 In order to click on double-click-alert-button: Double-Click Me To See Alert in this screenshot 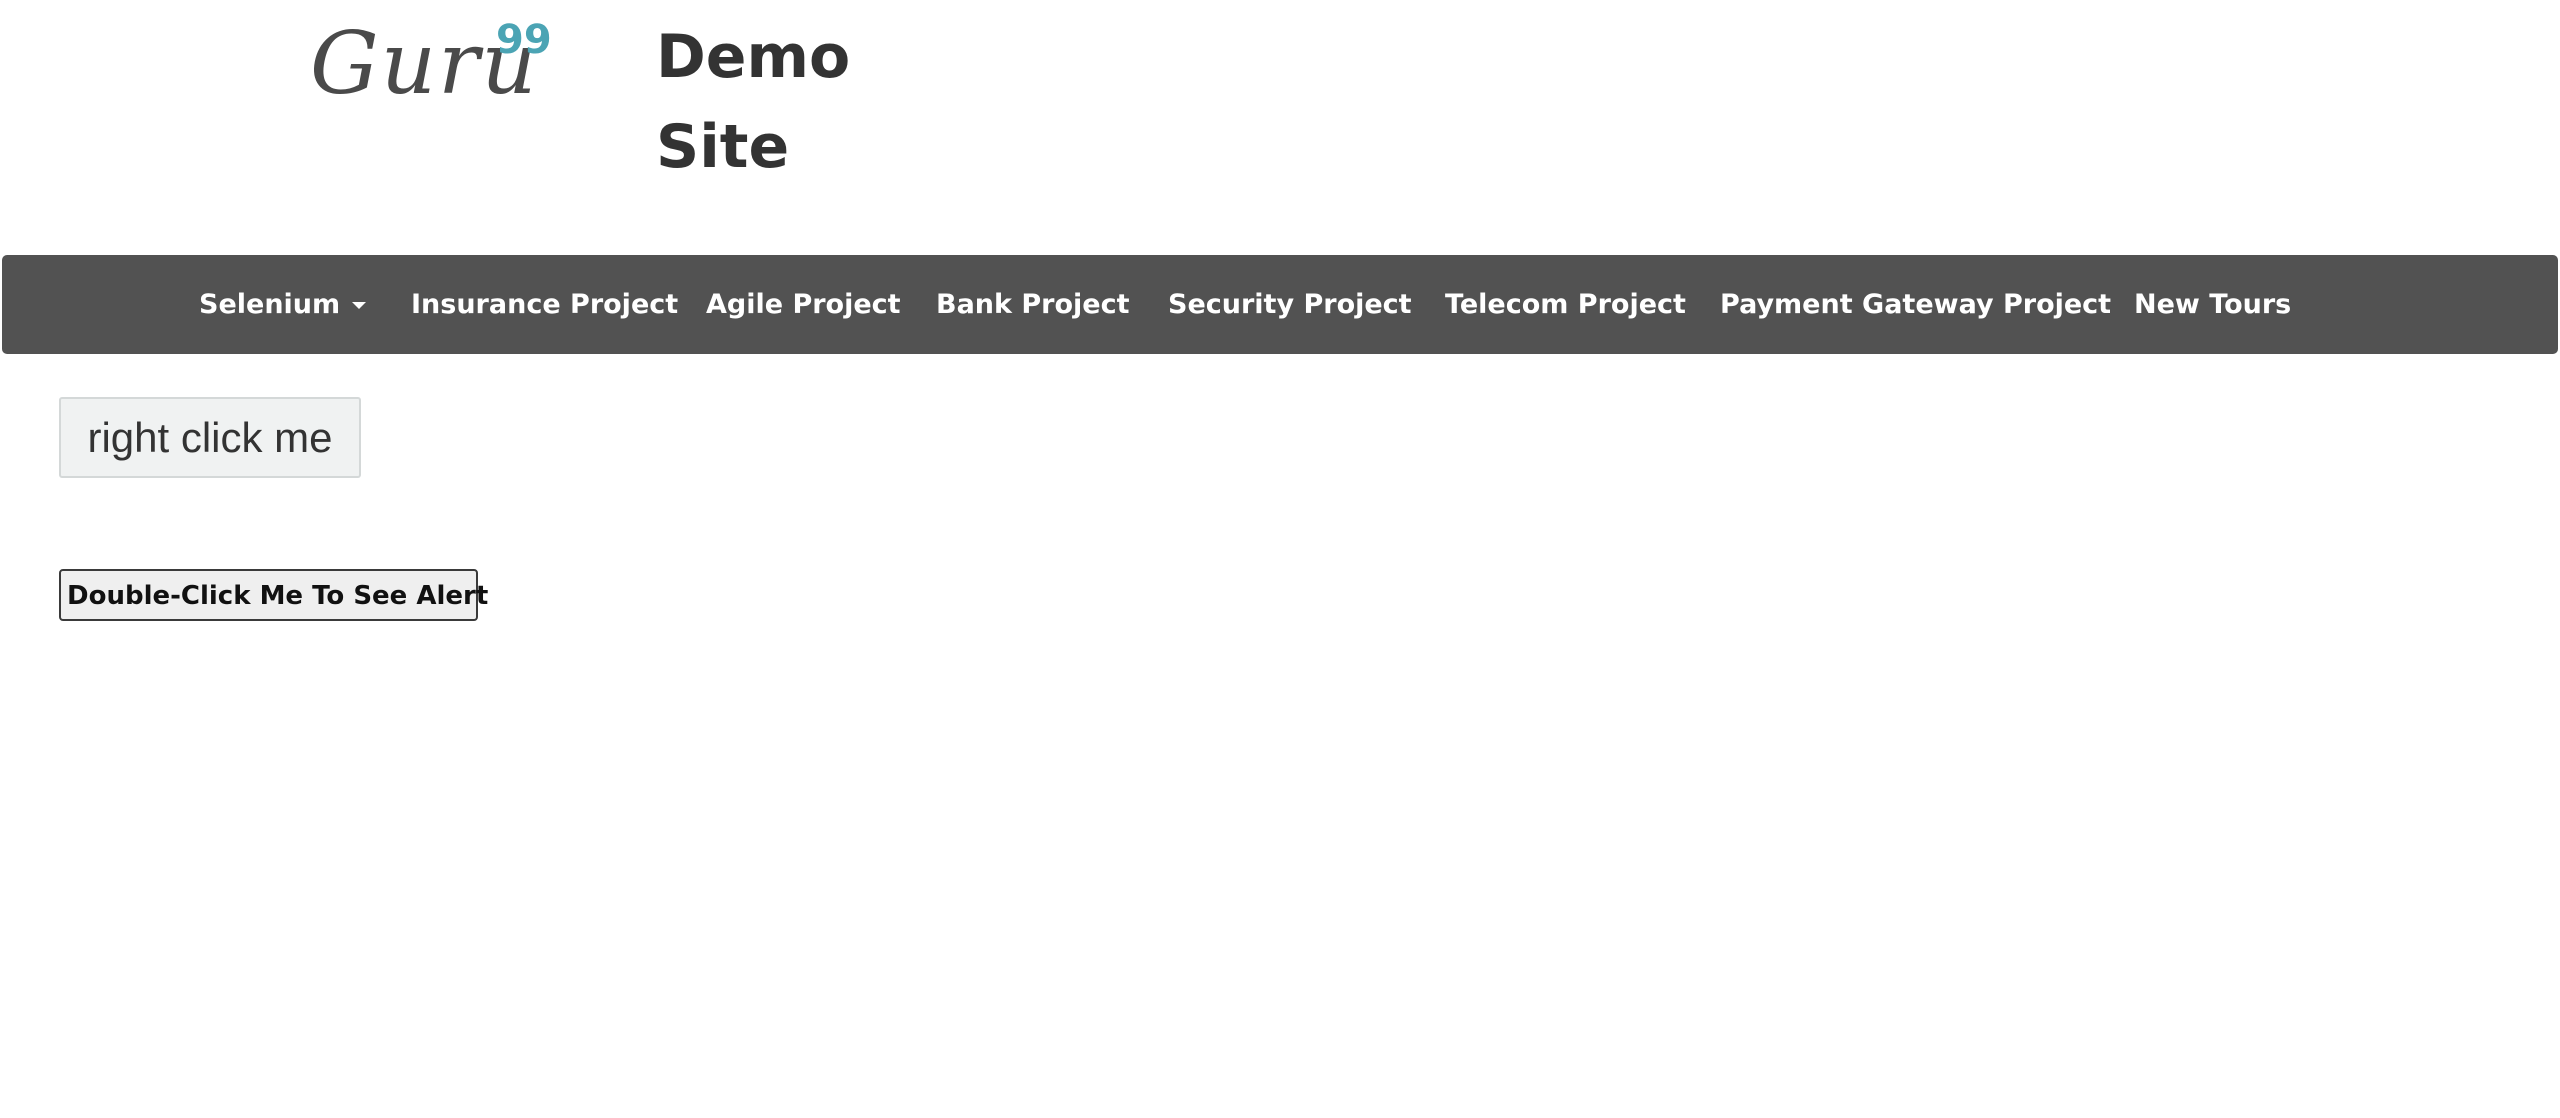, I will do `click(273, 595)`.